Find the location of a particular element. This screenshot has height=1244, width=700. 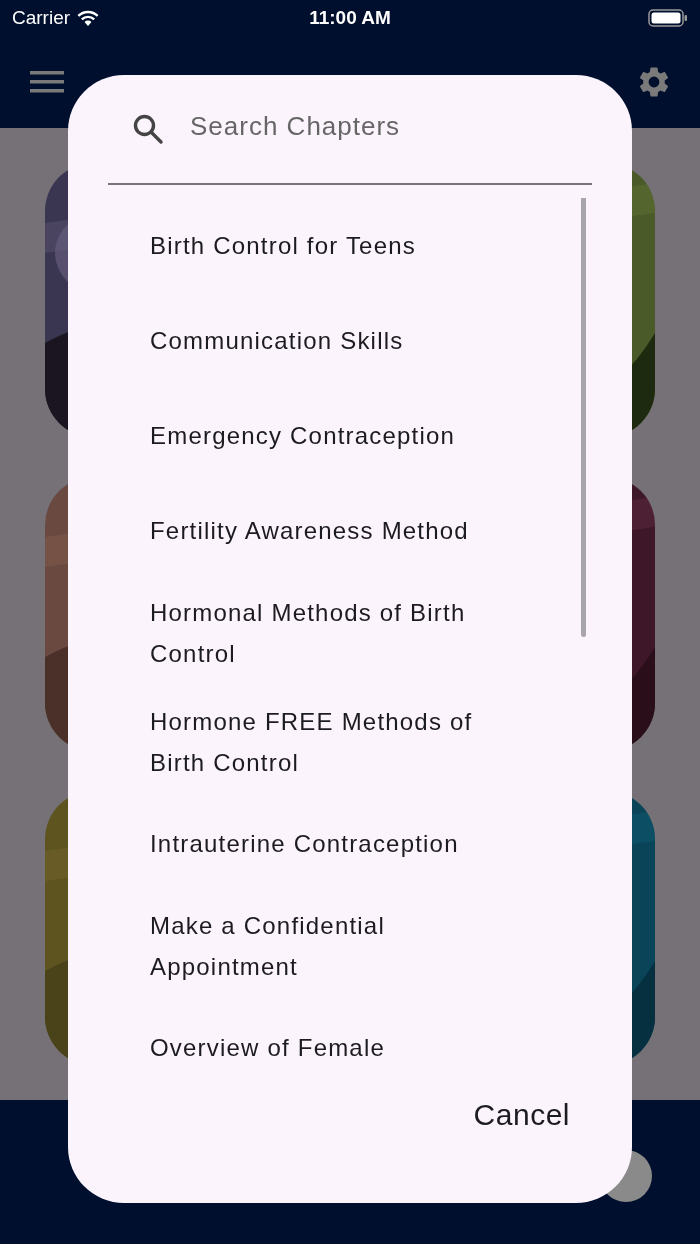

chapter-item: Fertility Awareness Method is located at coordinates (350, 530).